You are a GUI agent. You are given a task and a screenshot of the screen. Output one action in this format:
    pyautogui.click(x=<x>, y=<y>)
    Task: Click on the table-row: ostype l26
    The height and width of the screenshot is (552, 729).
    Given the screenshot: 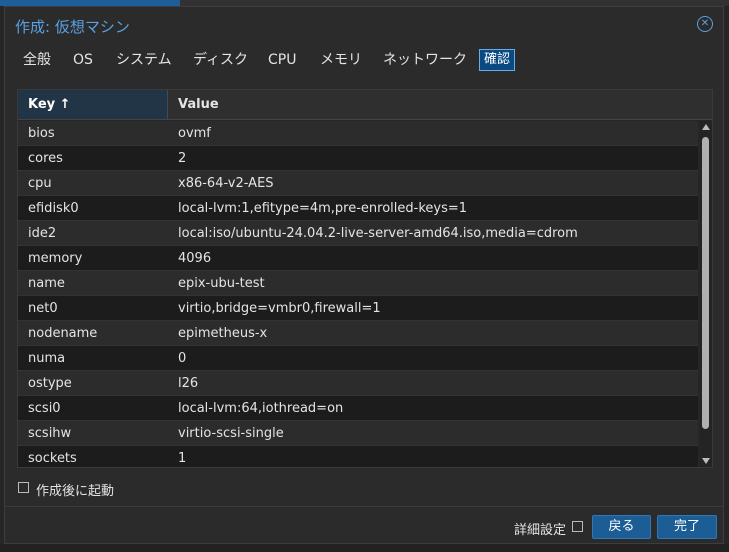 What is the action you would take?
    pyautogui.click(x=358, y=383)
    